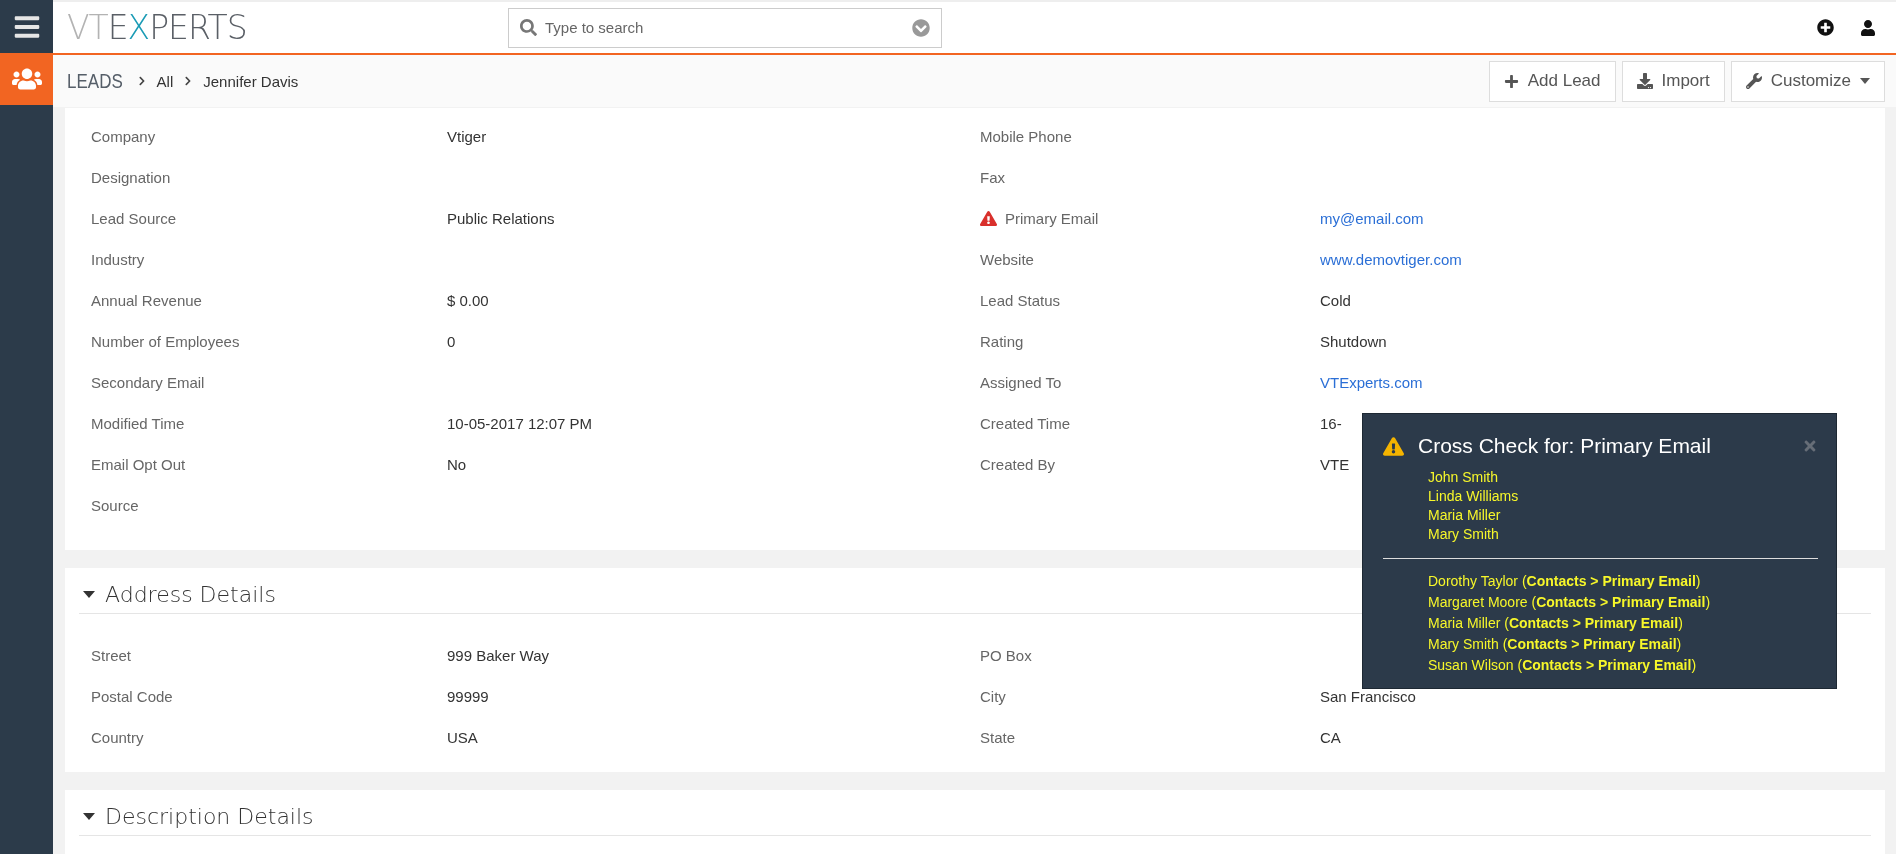  Describe the element at coordinates (1026, 136) in the screenshot. I see `field-label: Mobile Phone` at that location.